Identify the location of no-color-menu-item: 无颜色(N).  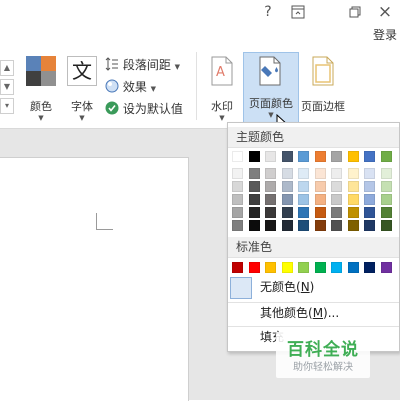
(287, 287).